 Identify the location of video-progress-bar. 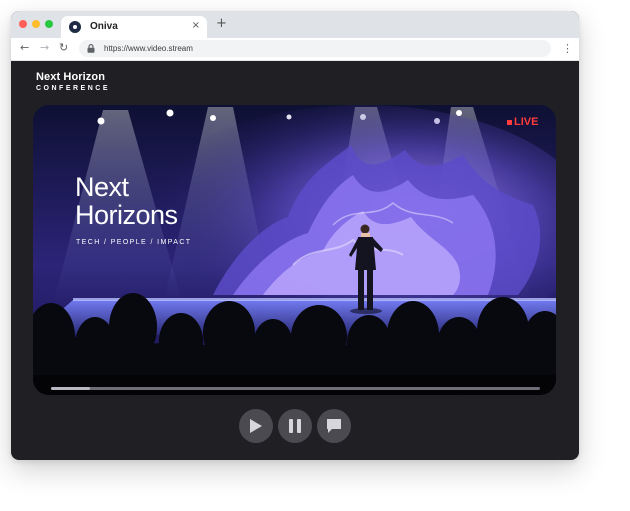
(295, 388).